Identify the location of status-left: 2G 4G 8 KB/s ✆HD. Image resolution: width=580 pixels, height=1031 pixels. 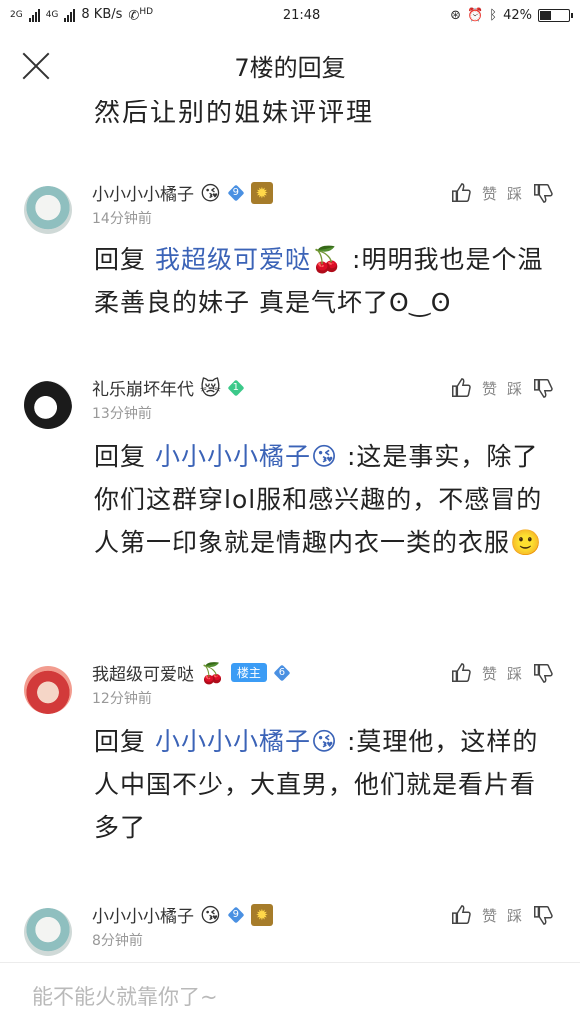
(81, 15).